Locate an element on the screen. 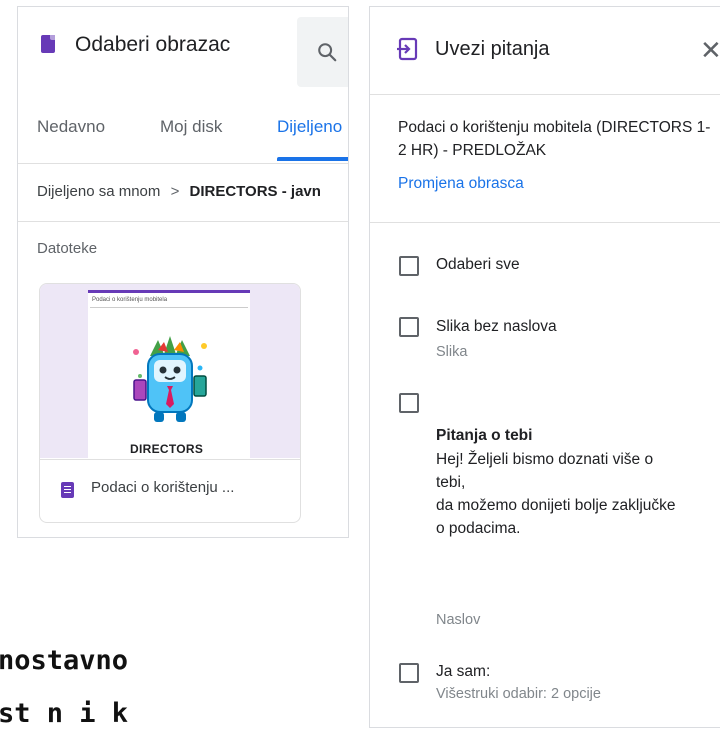 The width and height of the screenshot is (720, 729). question-type: Naslov is located at coordinates (458, 620).